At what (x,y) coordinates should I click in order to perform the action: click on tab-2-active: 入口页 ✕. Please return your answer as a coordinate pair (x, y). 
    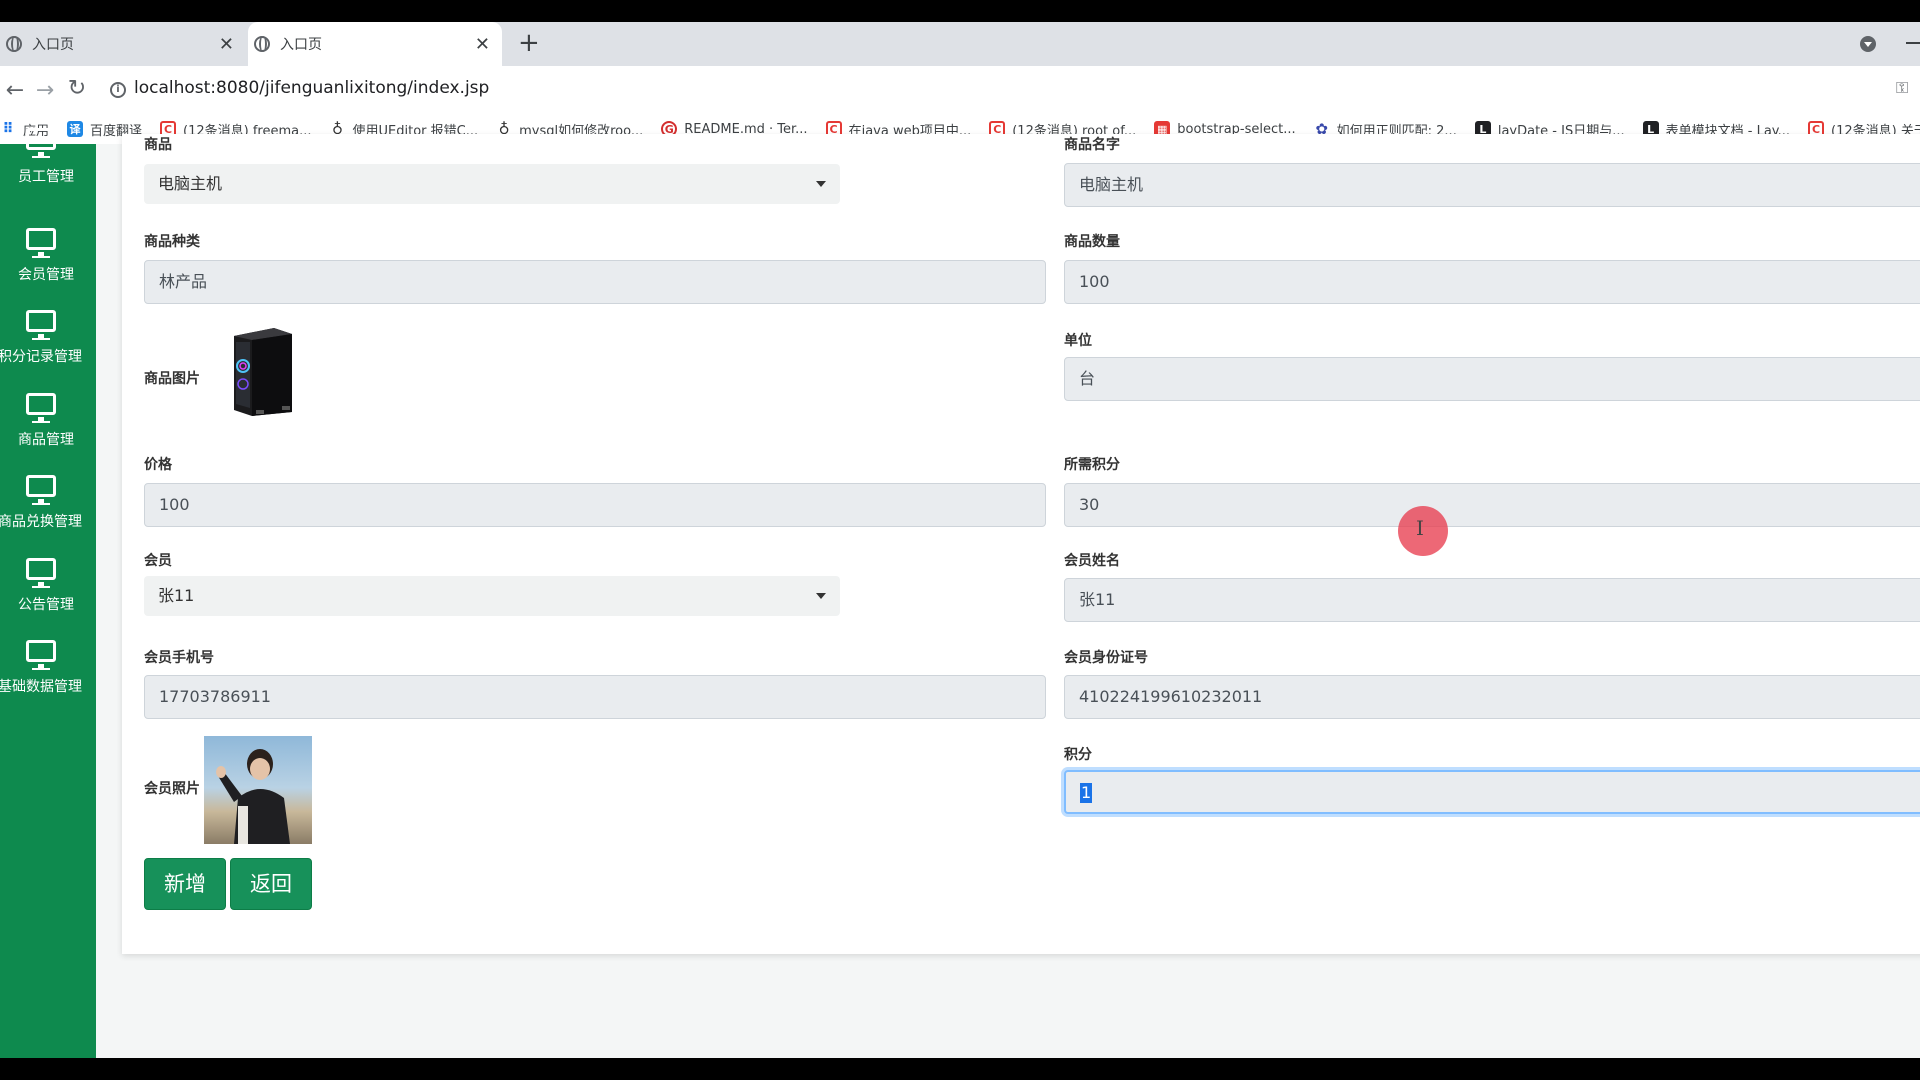
    Looking at the image, I should click on (375, 44).